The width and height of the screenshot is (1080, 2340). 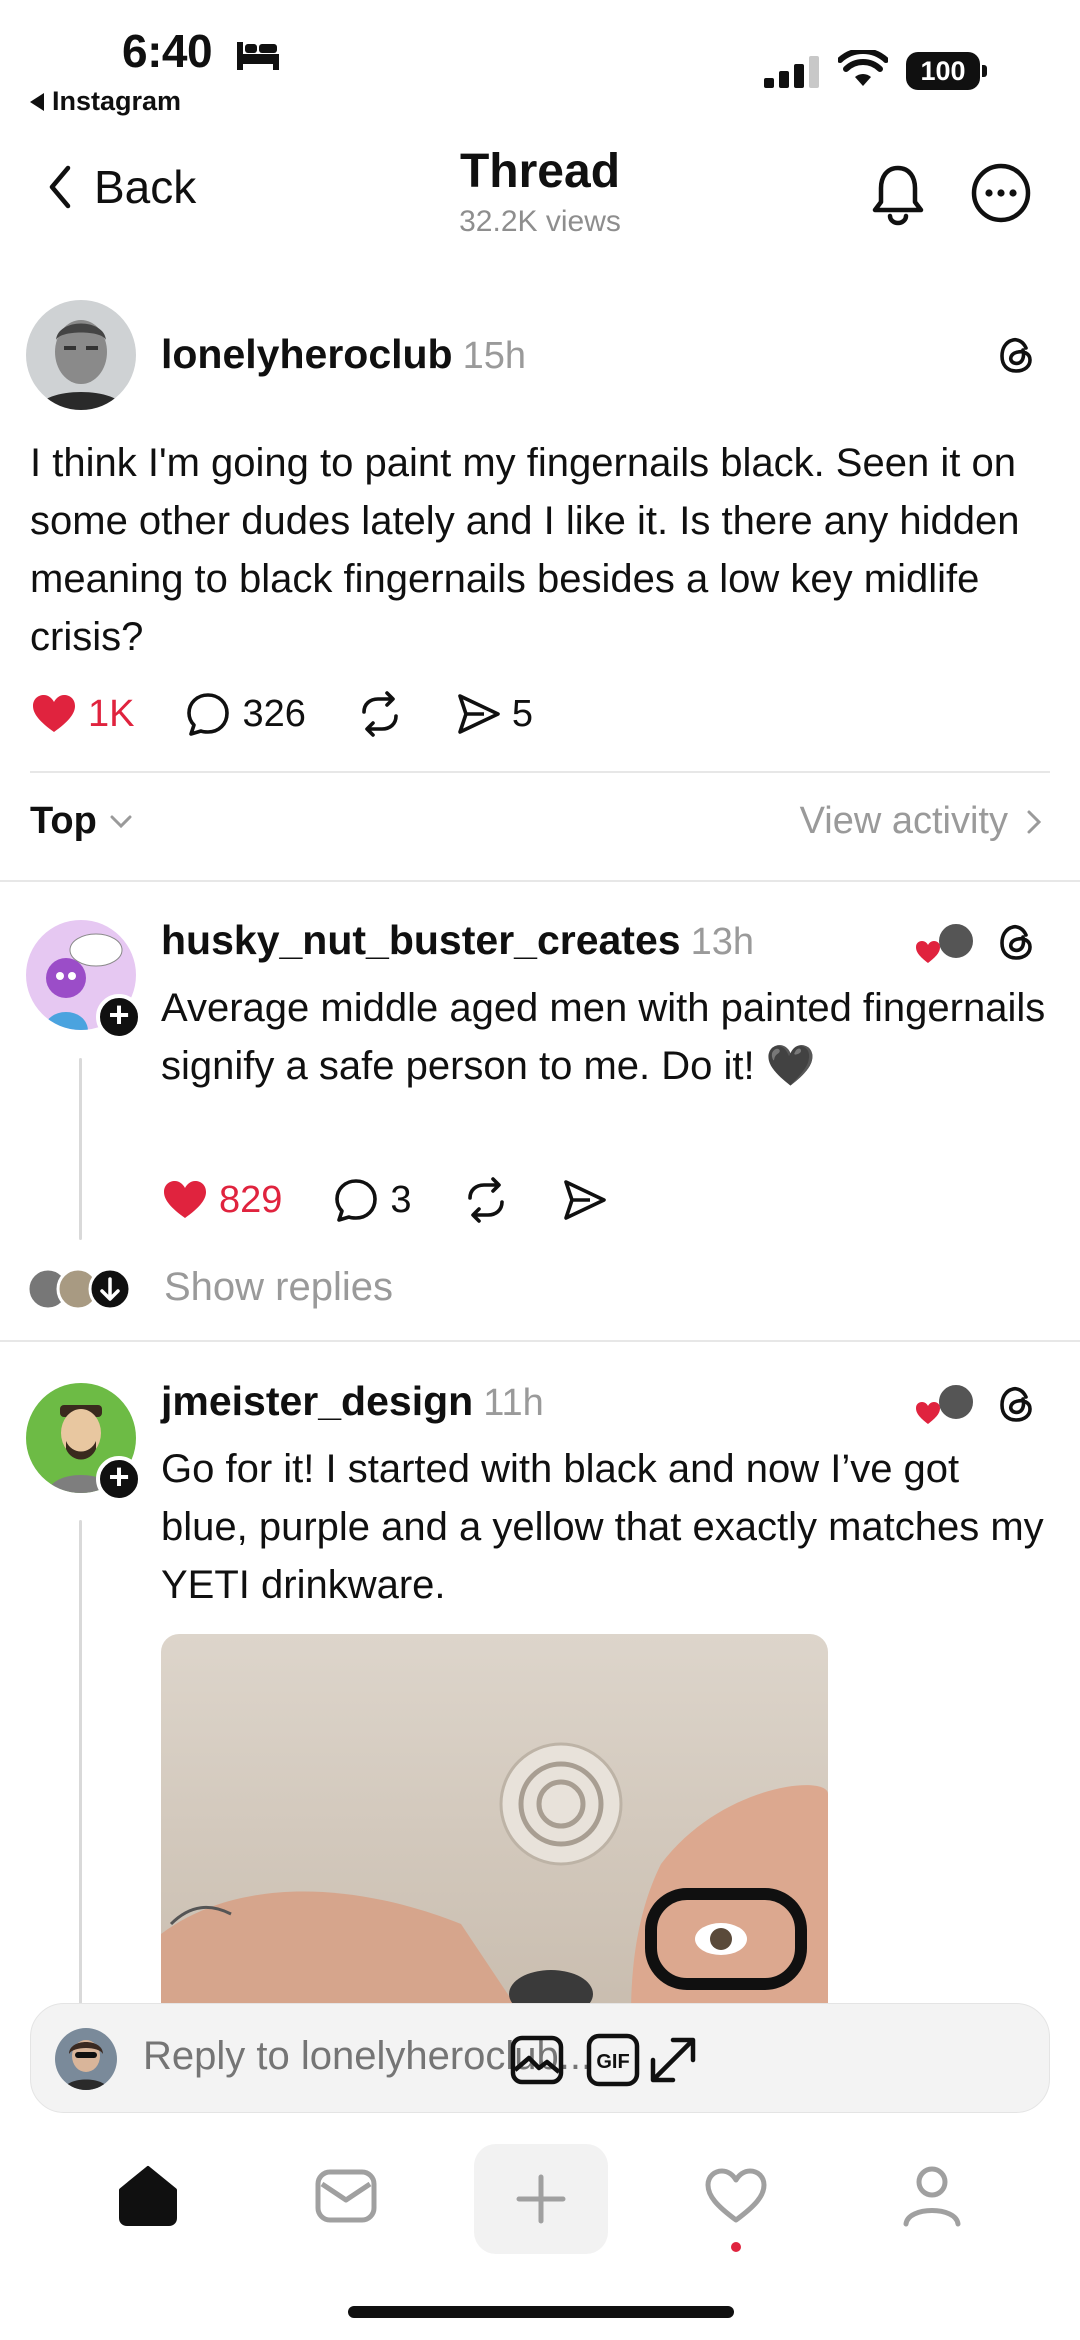 What do you see at coordinates (540, 65) in the screenshot?
I see `status-bar: 6:40 Instagram 100` at bounding box center [540, 65].